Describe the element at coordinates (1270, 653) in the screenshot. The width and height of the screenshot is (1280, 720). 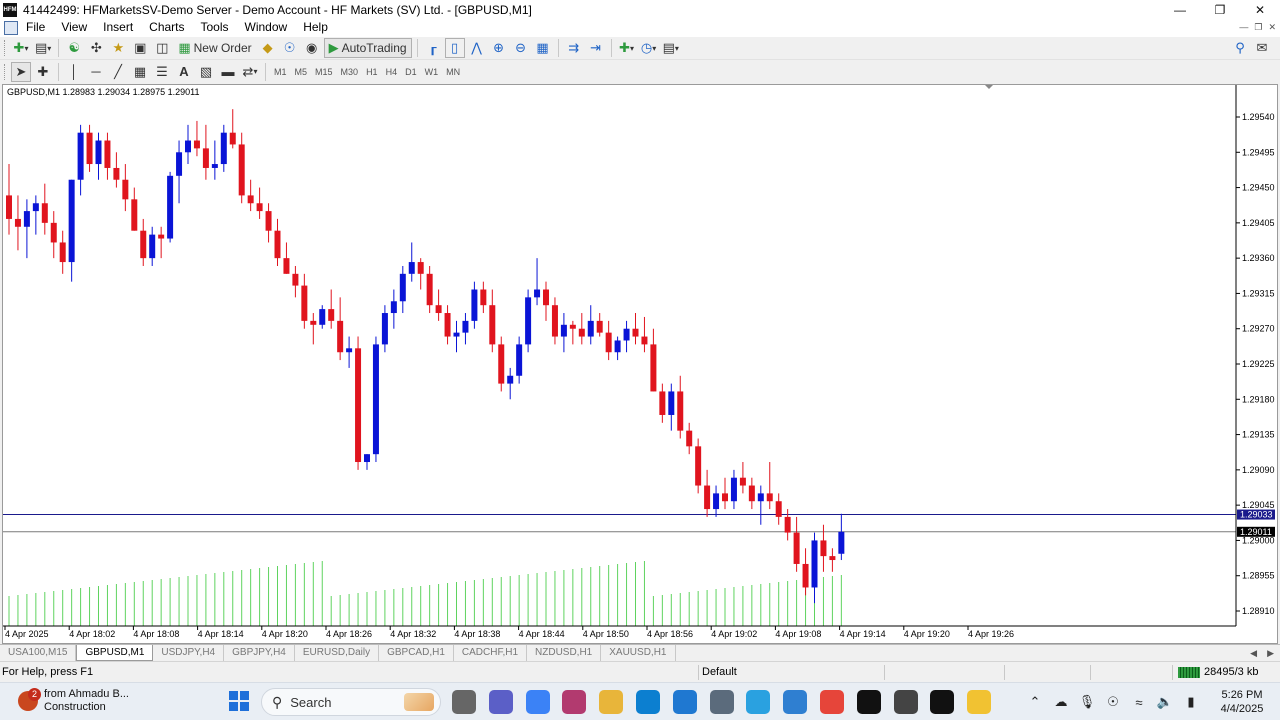
I see `tab-scroll-right-icon: ▶` at that location.